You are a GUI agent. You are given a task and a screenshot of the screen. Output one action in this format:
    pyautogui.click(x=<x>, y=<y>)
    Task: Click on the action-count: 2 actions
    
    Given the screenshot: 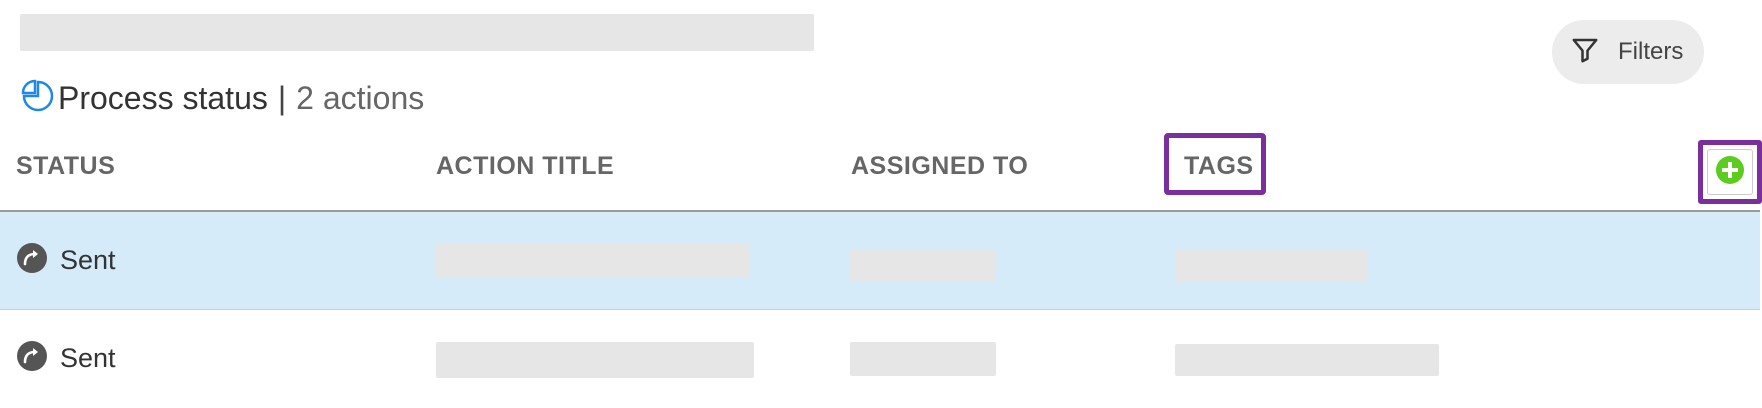 What is the action you would take?
    pyautogui.click(x=360, y=97)
    